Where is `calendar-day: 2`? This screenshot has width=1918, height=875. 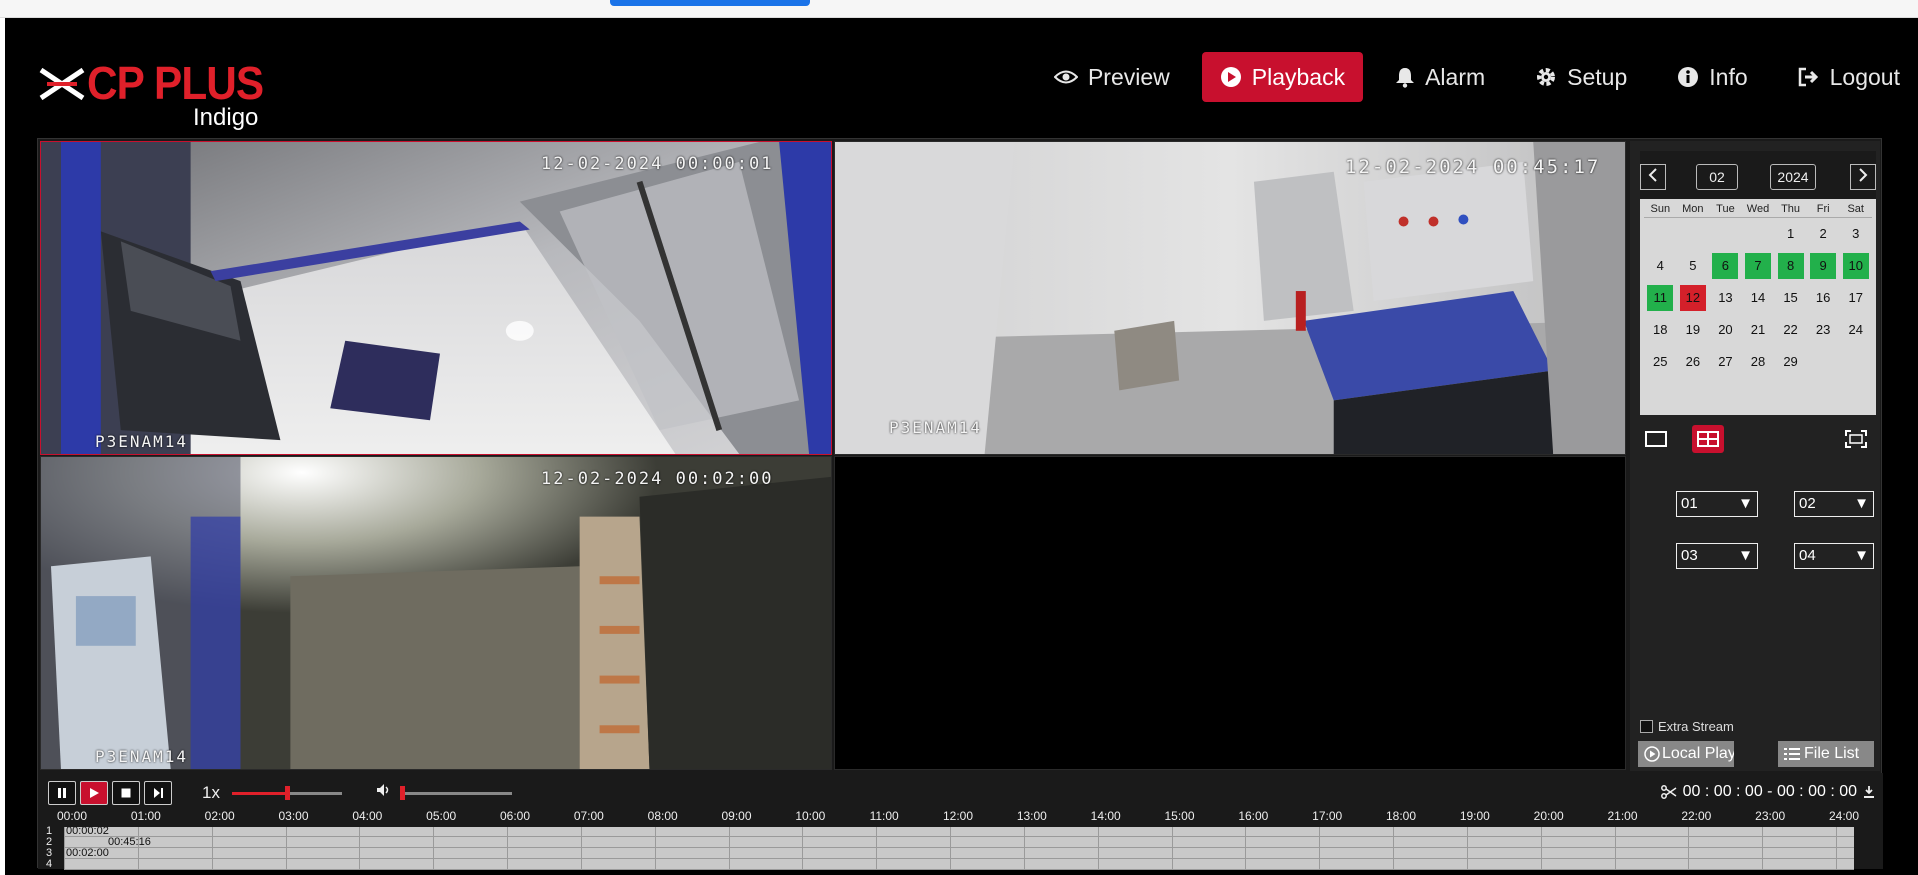
calendar-day: 2 is located at coordinates (1823, 234).